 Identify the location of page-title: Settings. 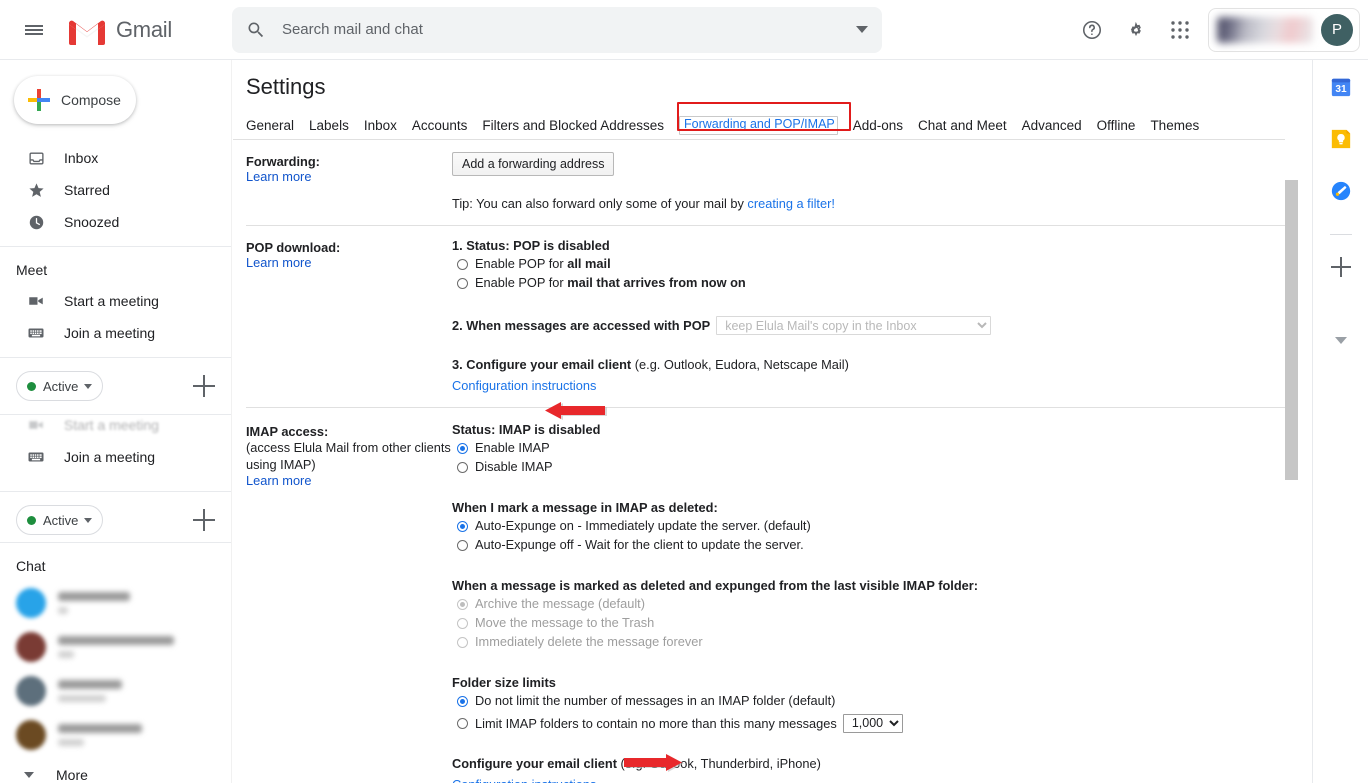
(286, 86).